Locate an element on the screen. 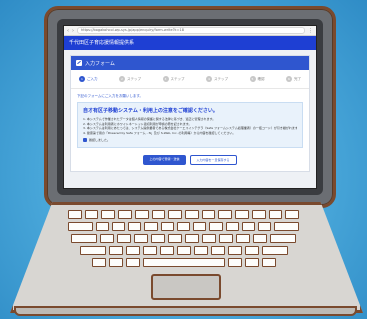 Image resolution: width=367 pixels, height=319 pixels. step-number: 2 is located at coordinates (122, 79).